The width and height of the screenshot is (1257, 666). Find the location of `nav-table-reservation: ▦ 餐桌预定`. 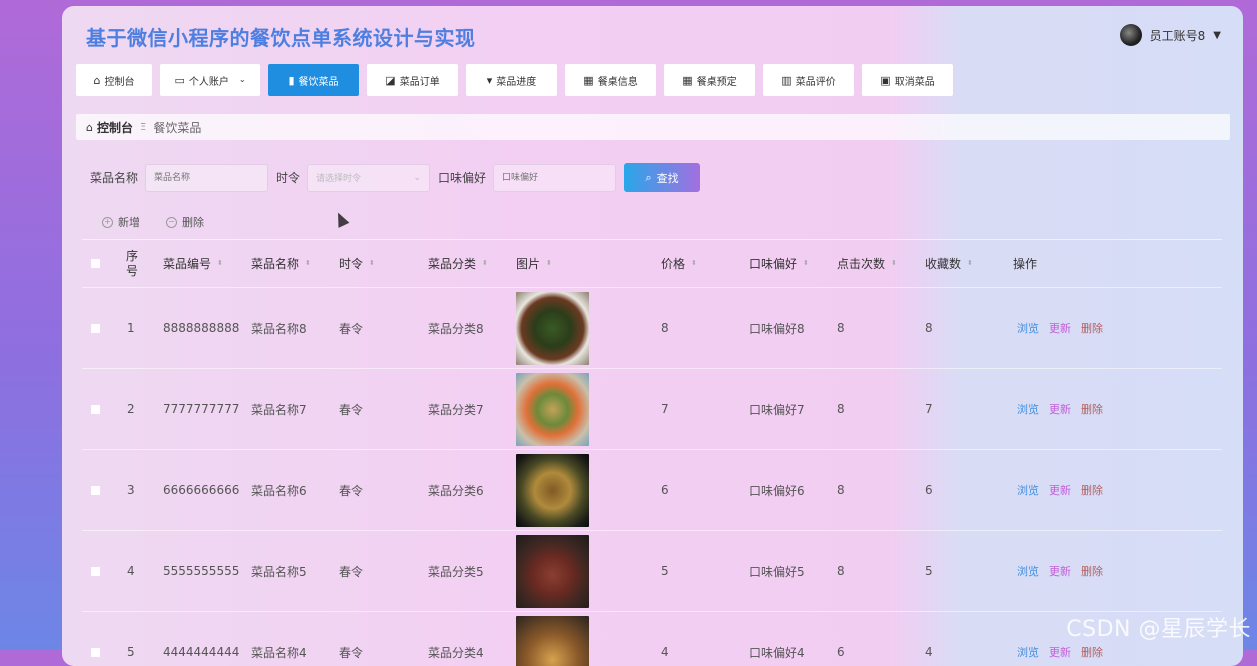

nav-table-reservation: ▦ 餐桌预定 is located at coordinates (709, 80).